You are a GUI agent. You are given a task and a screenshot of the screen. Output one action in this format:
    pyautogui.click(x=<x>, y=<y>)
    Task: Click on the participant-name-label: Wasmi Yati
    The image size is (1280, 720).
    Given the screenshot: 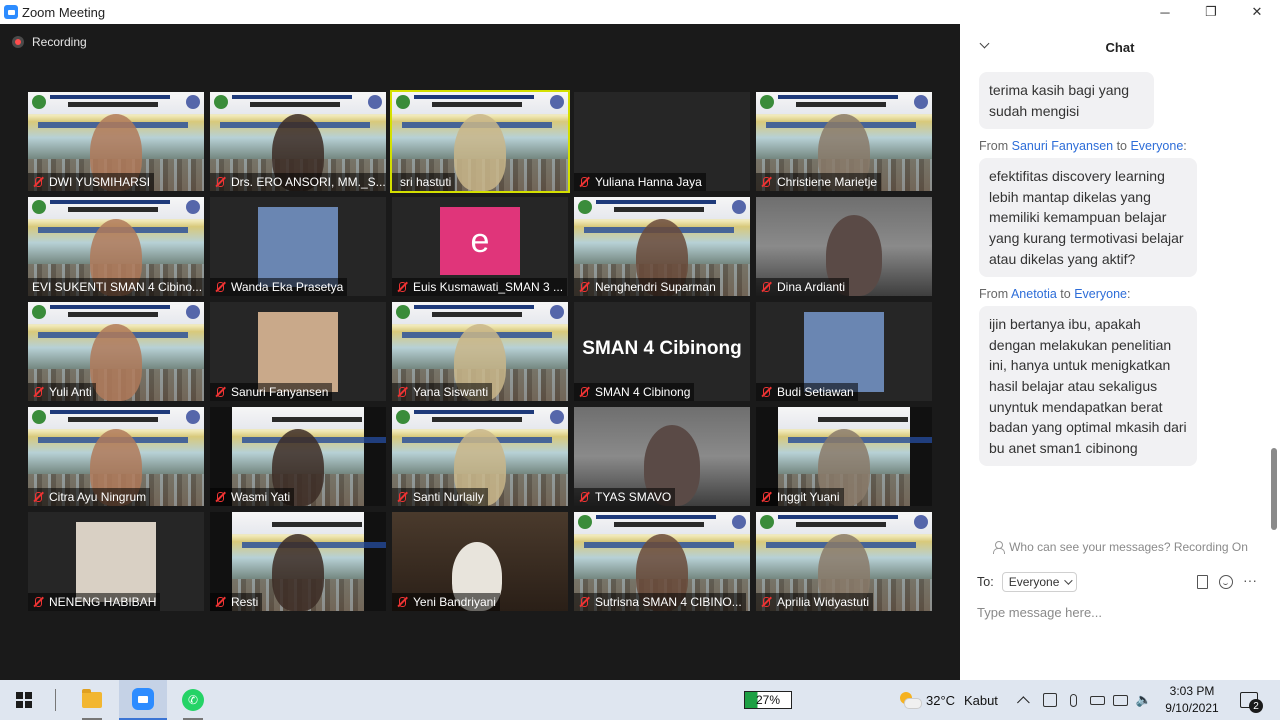 What is the action you would take?
    pyautogui.click(x=252, y=497)
    